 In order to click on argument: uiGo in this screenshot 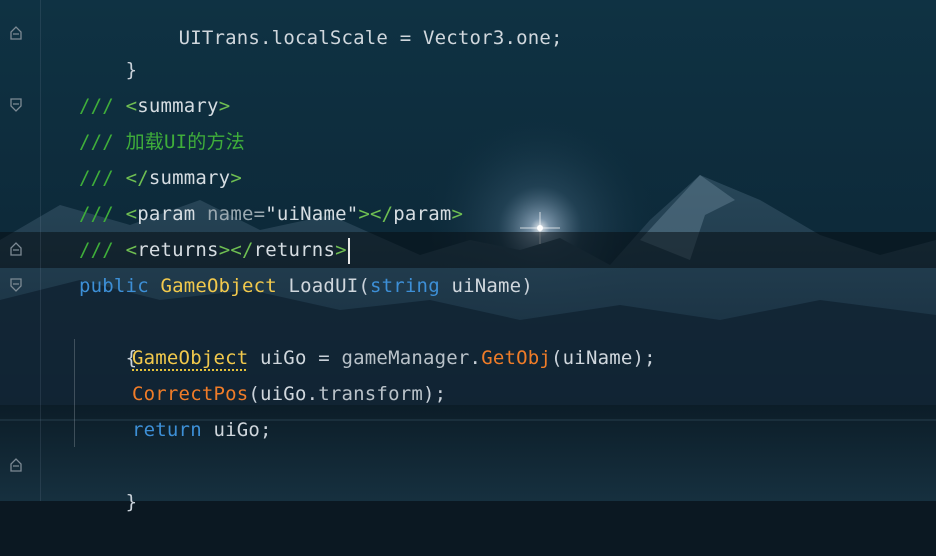, I will do `click(283, 394)`.